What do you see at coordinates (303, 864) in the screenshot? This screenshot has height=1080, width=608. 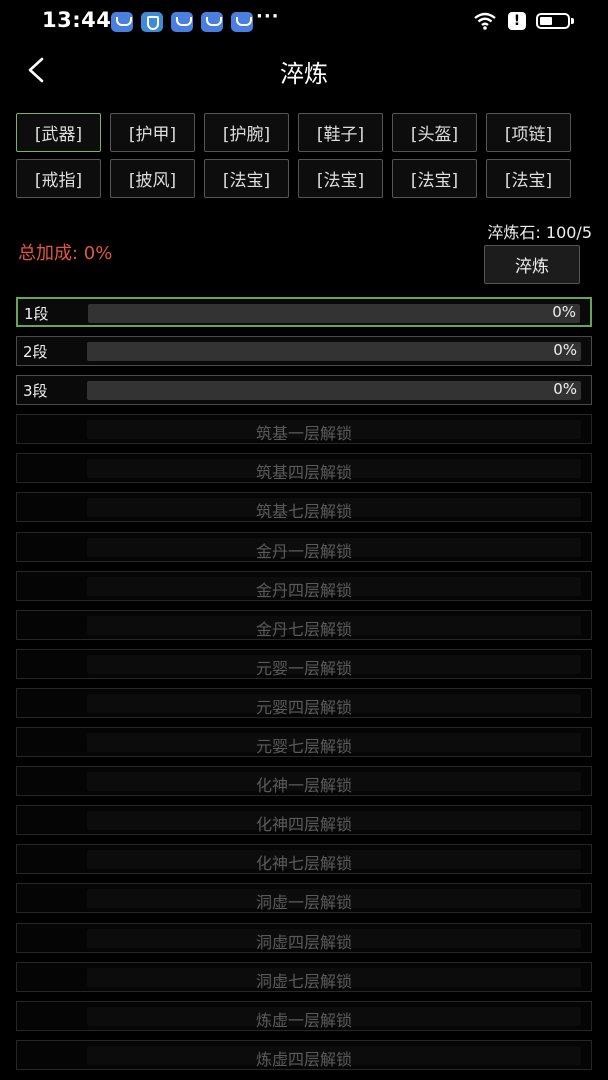 I see `unlock-requirement: 化神七层解锁` at bounding box center [303, 864].